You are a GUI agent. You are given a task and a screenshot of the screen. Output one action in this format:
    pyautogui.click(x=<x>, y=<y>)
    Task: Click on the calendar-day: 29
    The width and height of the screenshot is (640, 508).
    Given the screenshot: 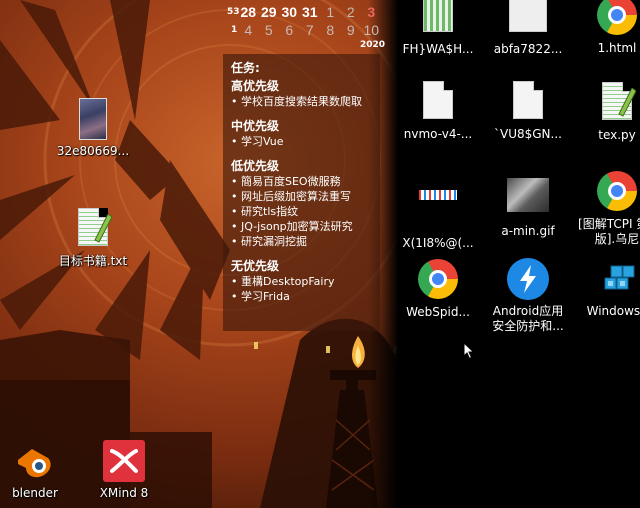 What is the action you would take?
    pyautogui.click(x=269, y=12)
    